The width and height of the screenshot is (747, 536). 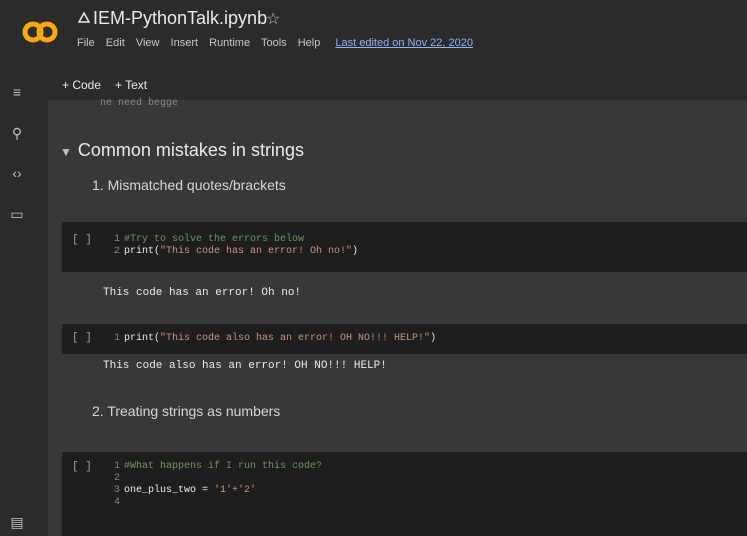 I want to click on truncated-text: ne need begge, so click(x=139, y=103).